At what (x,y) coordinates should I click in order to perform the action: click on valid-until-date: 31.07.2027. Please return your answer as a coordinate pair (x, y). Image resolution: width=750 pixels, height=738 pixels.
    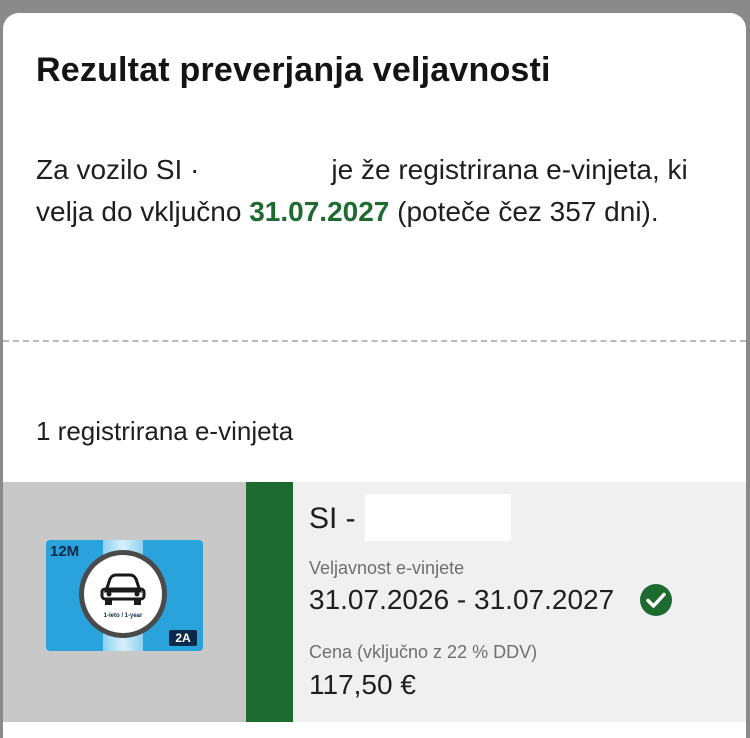
    Looking at the image, I should click on (319, 211).